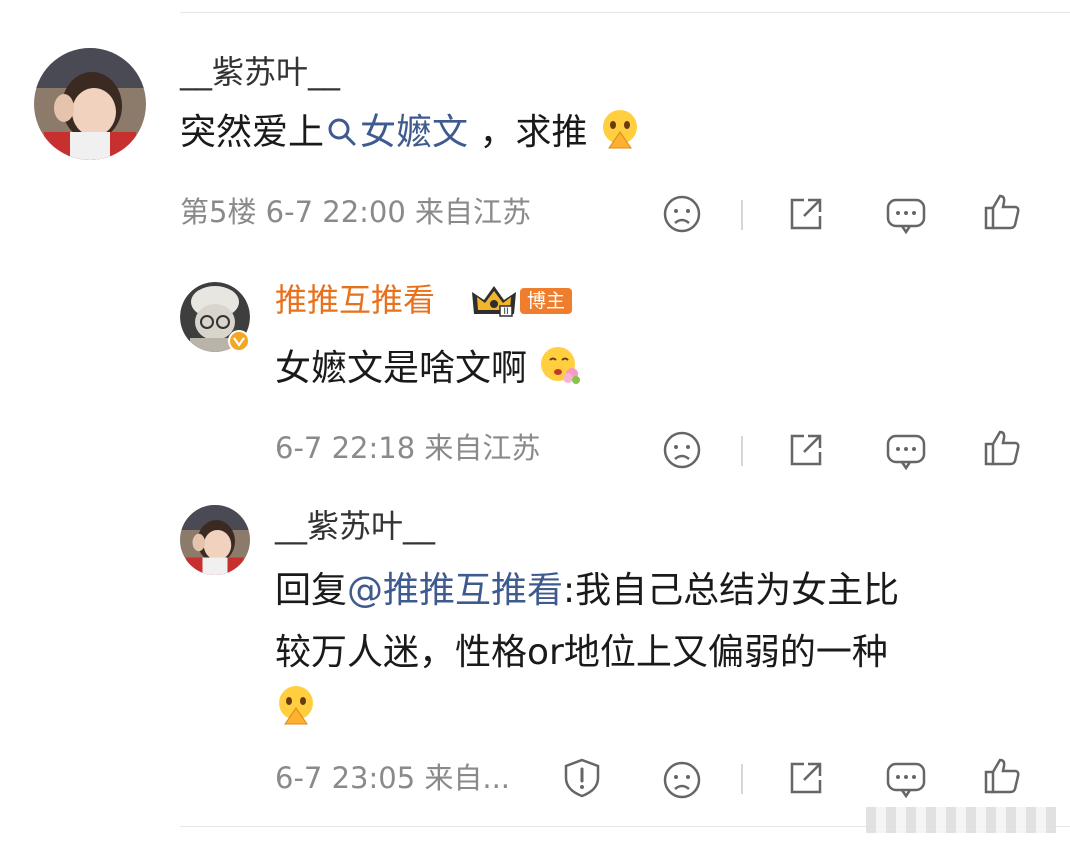 The width and height of the screenshot is (1070, 843). Describe the element at coordinates (401, 368) in the screenshot. I see `comment-text-body: 女嬷文是啥文啊` at that location.